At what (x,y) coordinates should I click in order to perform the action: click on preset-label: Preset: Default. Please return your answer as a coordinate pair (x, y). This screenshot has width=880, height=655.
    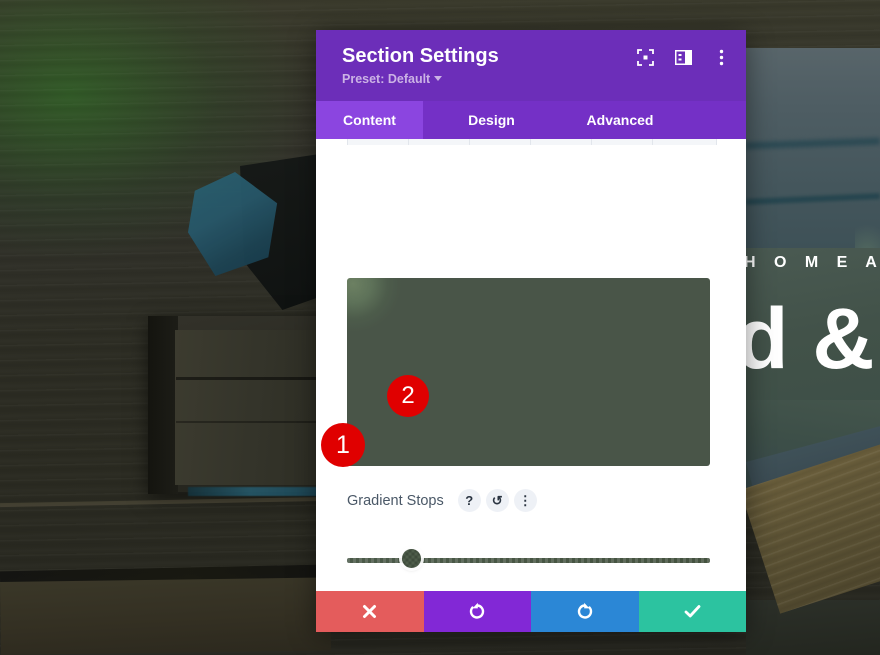
    Looking at the image, I should click on (386, 79).